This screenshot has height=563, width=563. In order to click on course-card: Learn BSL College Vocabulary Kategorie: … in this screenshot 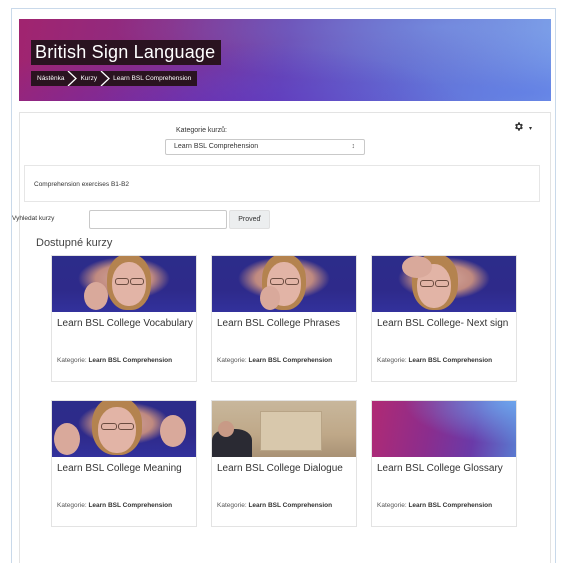, I will do `click(124, 318)`.